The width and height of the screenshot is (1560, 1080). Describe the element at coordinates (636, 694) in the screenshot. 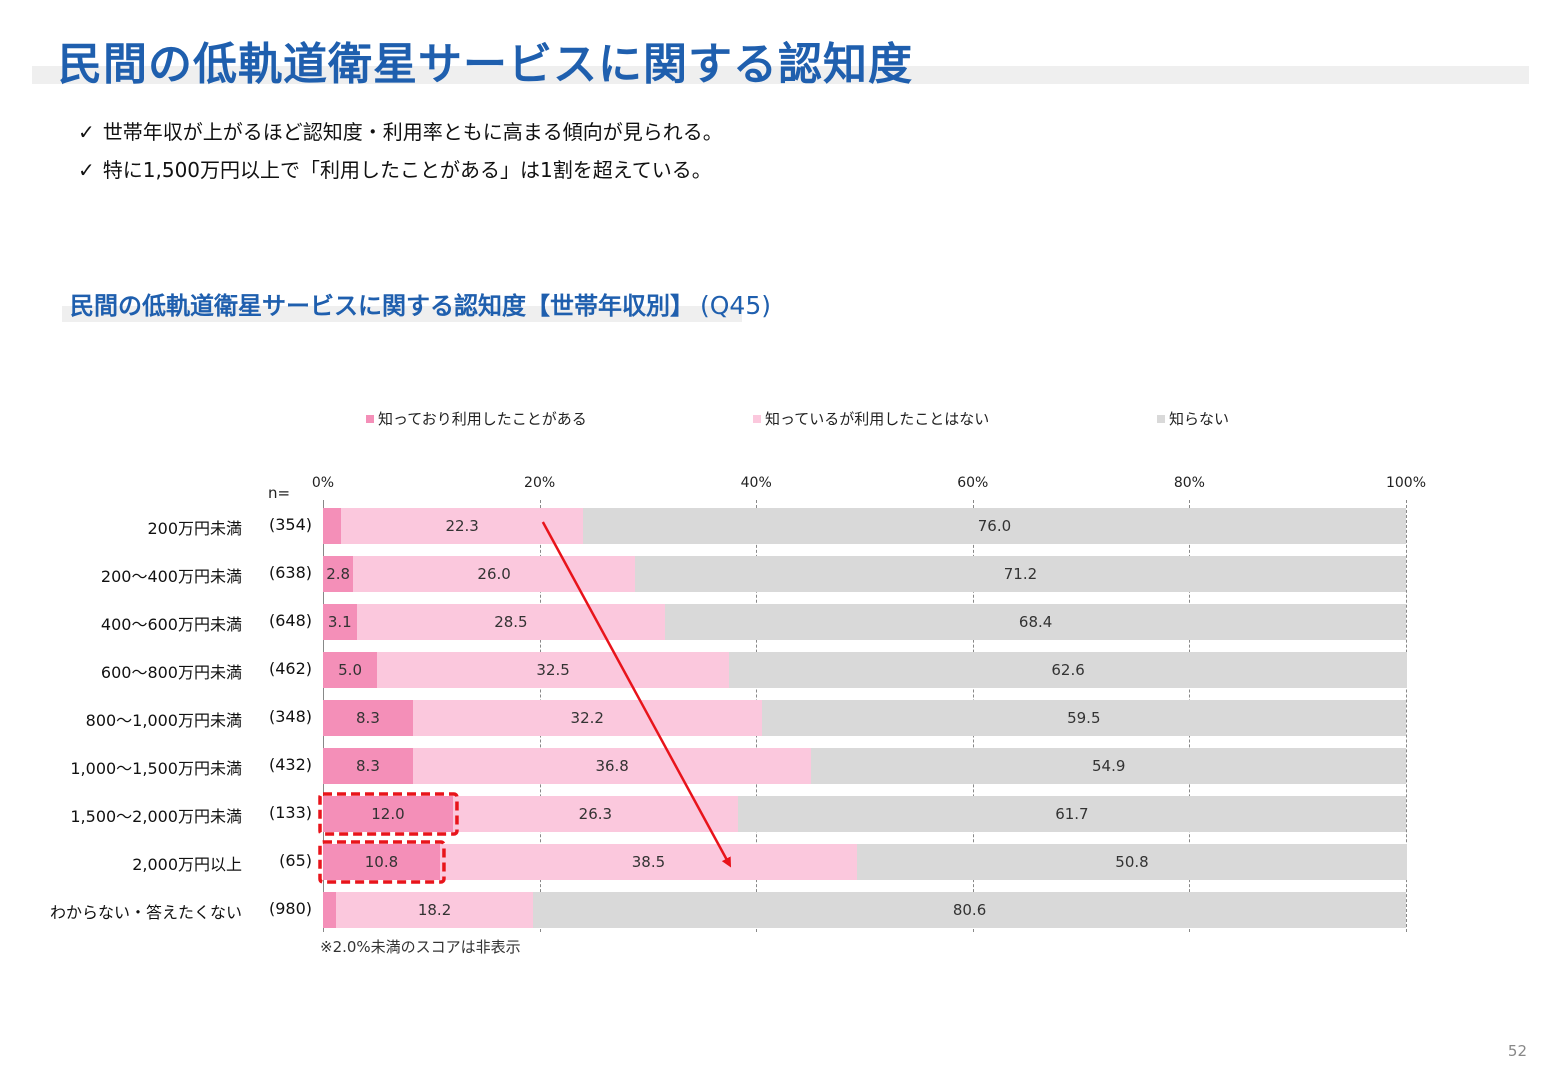

I see `trend-arrow` at that location.